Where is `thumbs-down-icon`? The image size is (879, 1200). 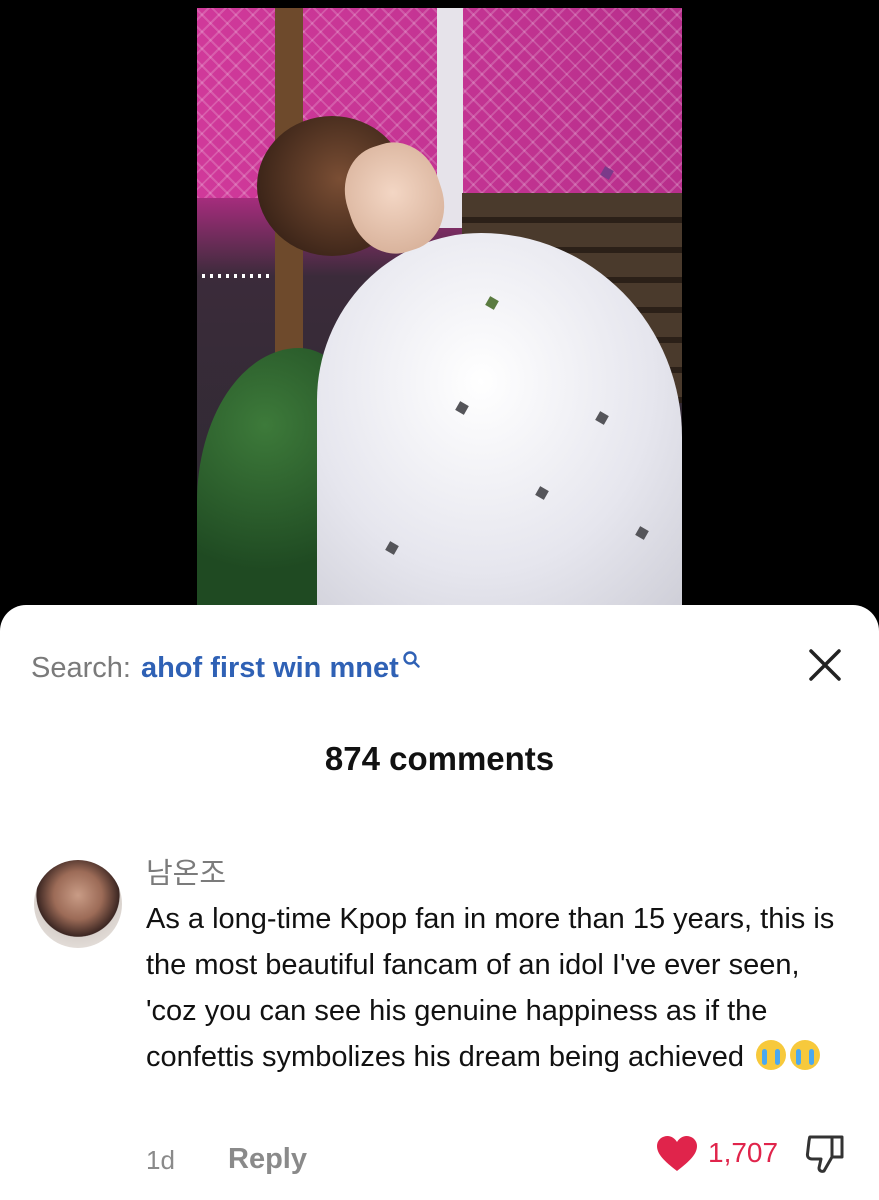
thumbs-down-icon is located at coordinates (826, 1154).